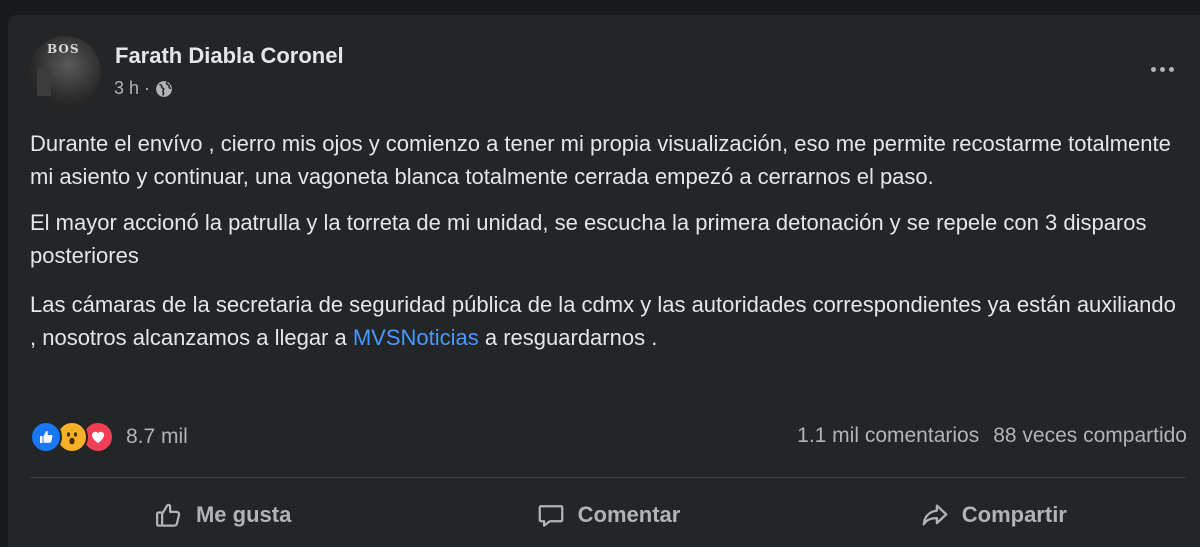 Image resolution: width=1200 pixels, height=547 pixels. Describe the element at coordinates (63, 49) in the screenshot. I see `avatar-brand-text: BOS` at that location.